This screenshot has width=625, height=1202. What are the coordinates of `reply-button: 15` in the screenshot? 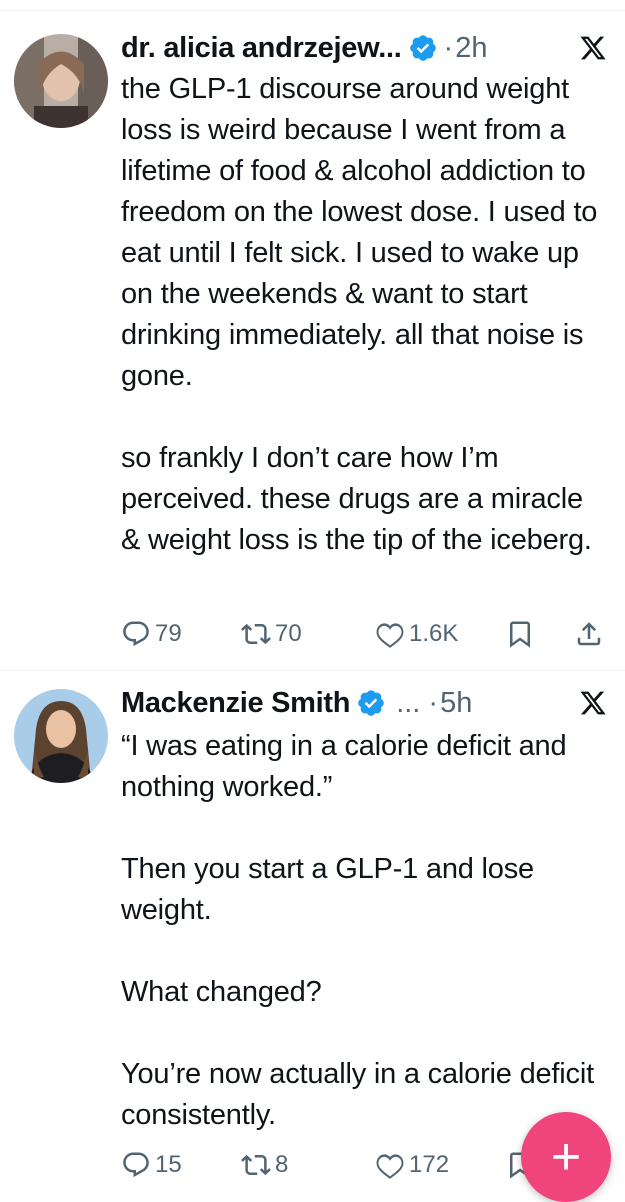 It's located at (151, 1165).